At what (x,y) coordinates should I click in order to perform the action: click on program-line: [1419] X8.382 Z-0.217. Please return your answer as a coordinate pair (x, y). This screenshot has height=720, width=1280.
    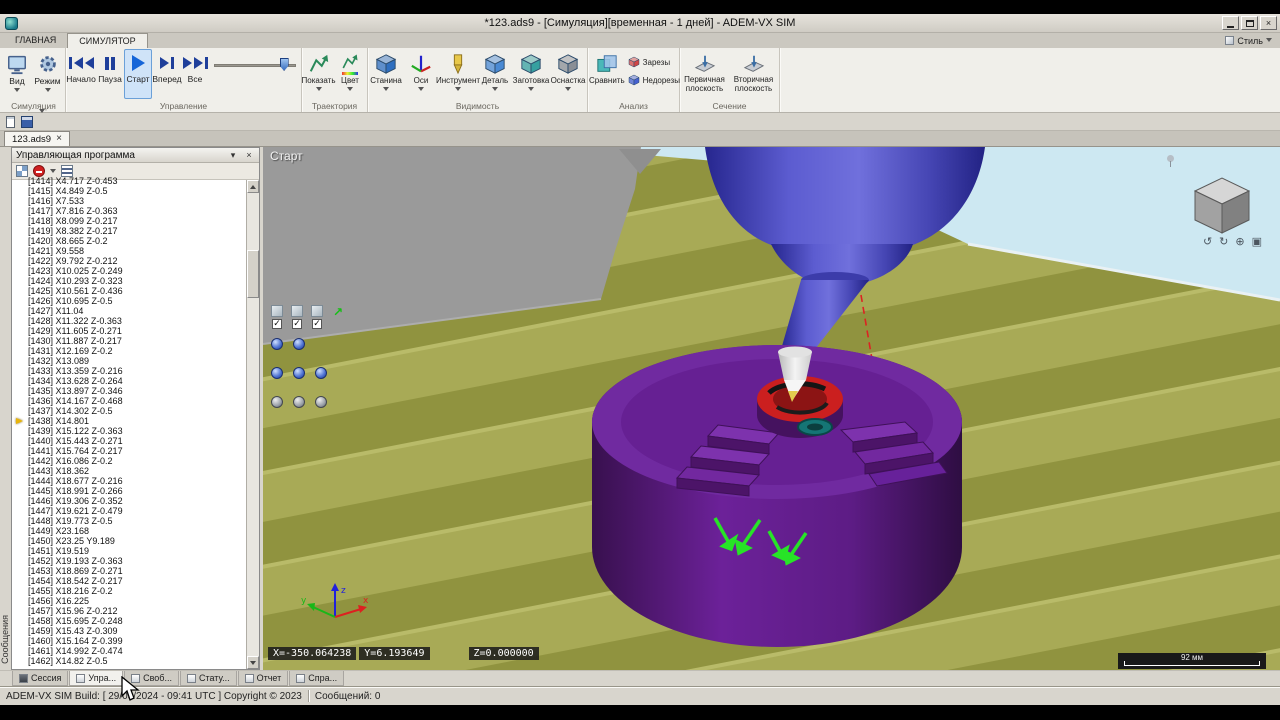
    Looking at the image, I should click on (135, 231).